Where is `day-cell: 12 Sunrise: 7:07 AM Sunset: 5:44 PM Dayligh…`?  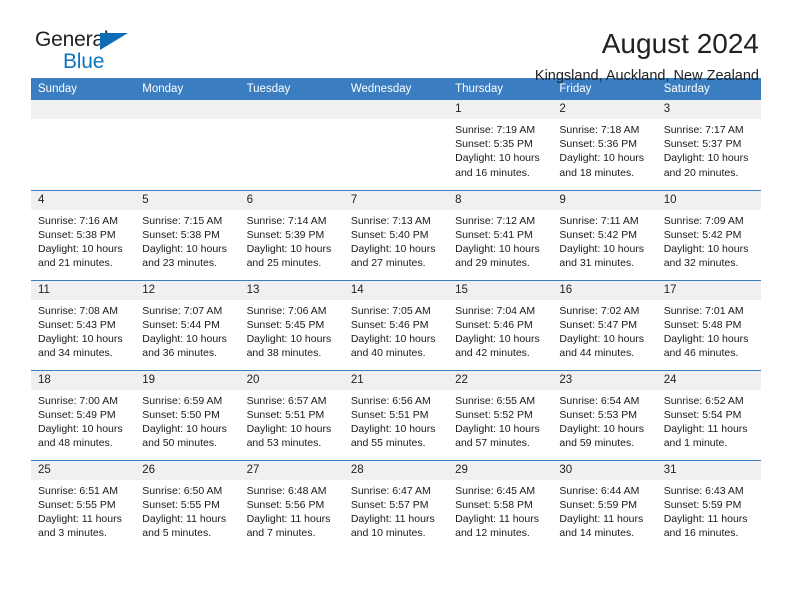
day-cell: 12 Sunrise: 7:07 AM Sunset: 5:44 PM Dayligh… is located at coordinates (187, 324).